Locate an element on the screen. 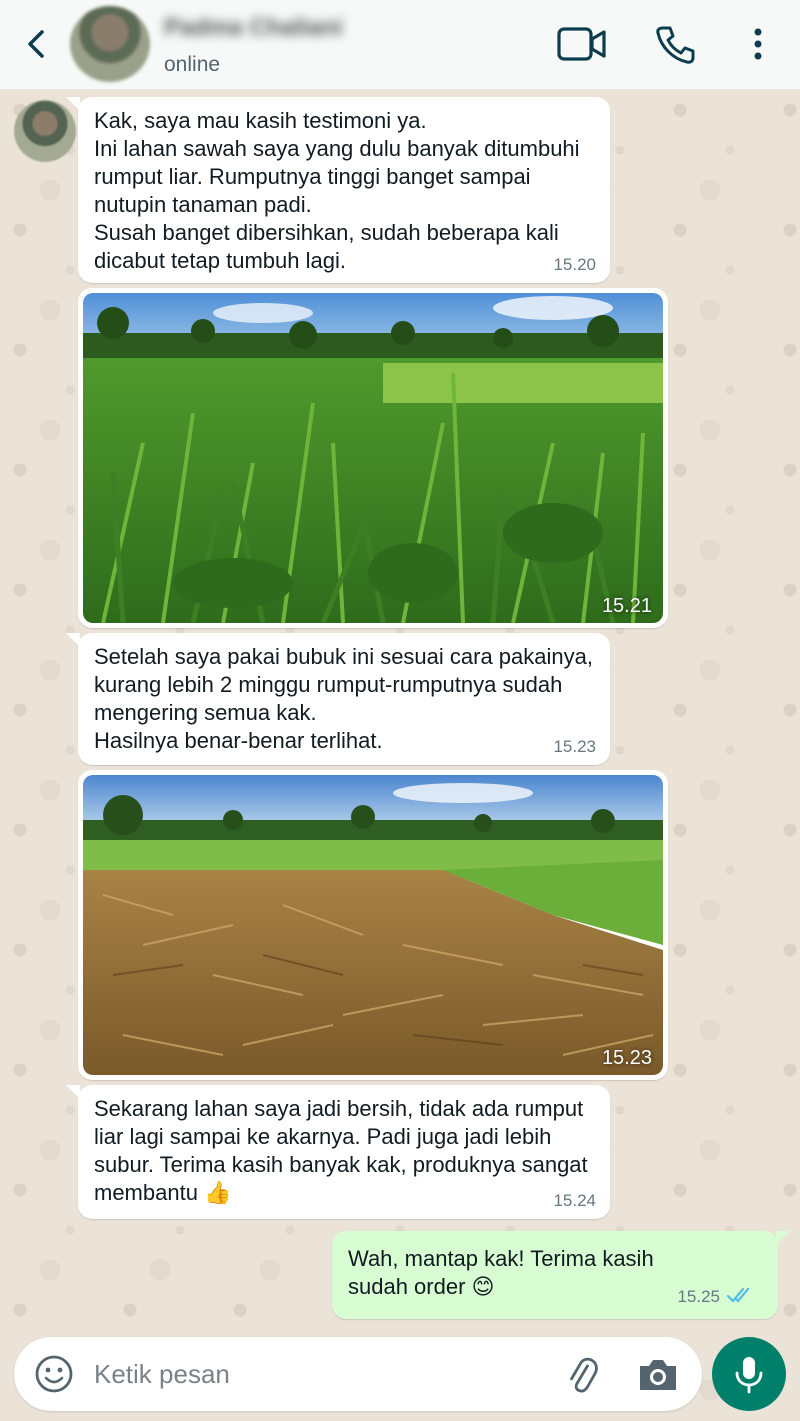  attach-button is located at coordinates (582, 1375).